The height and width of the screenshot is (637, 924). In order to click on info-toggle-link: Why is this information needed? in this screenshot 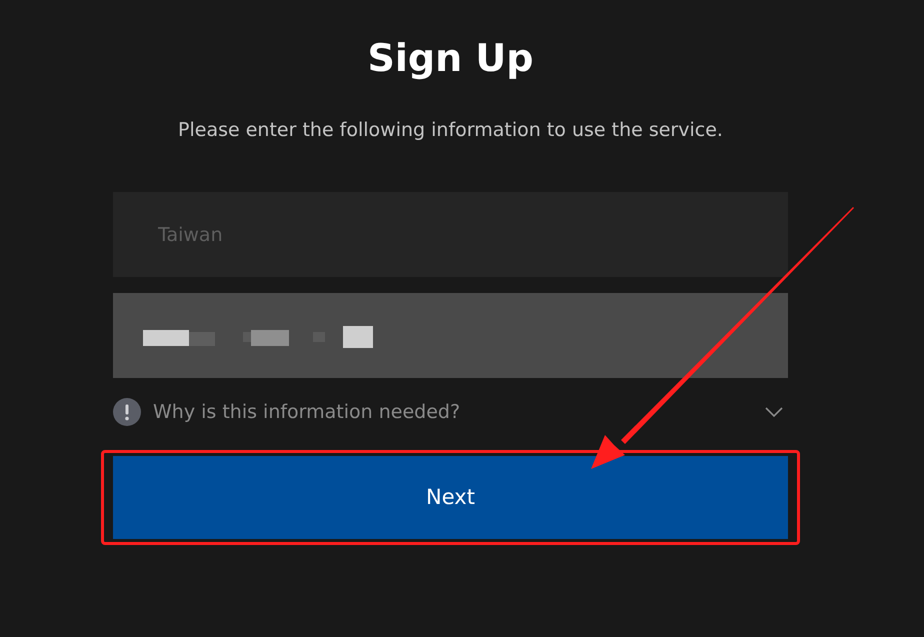, I will do `click(306, 412)`.